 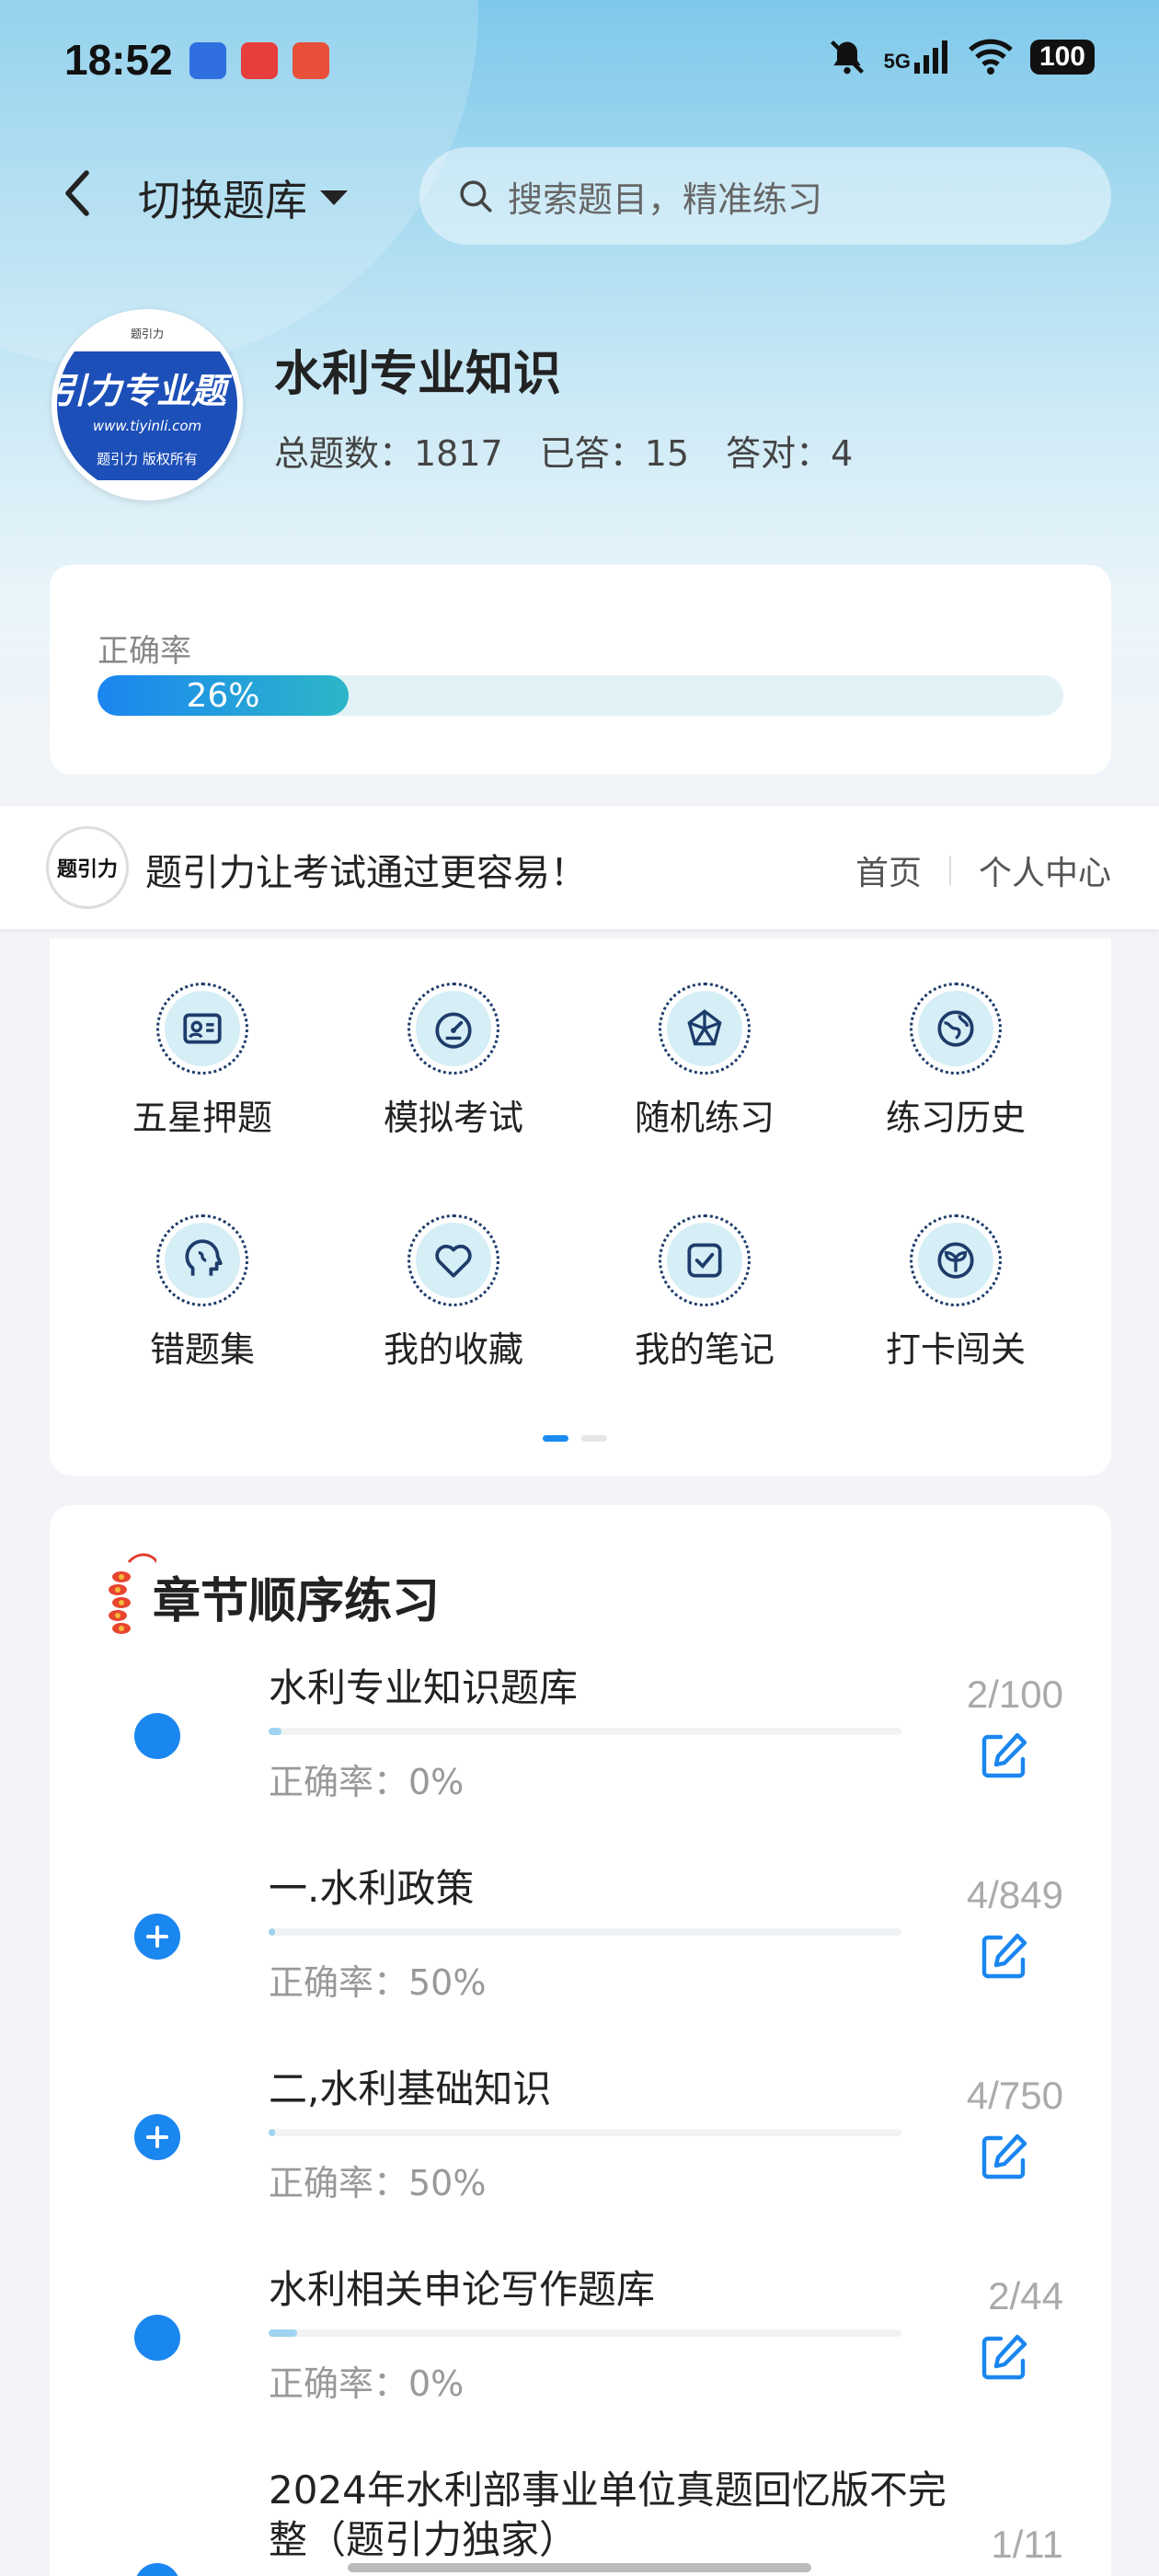 What do you see at coordinates (77, 193) in the screenshot?
I see `chevron-left-icon` at bounding box center [77, 193].